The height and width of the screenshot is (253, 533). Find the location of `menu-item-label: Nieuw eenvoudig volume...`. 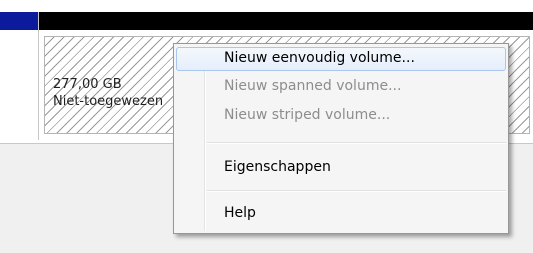

menu-item-label: Nieuw eenvoudig volume... is located at coordinates (319, 58).